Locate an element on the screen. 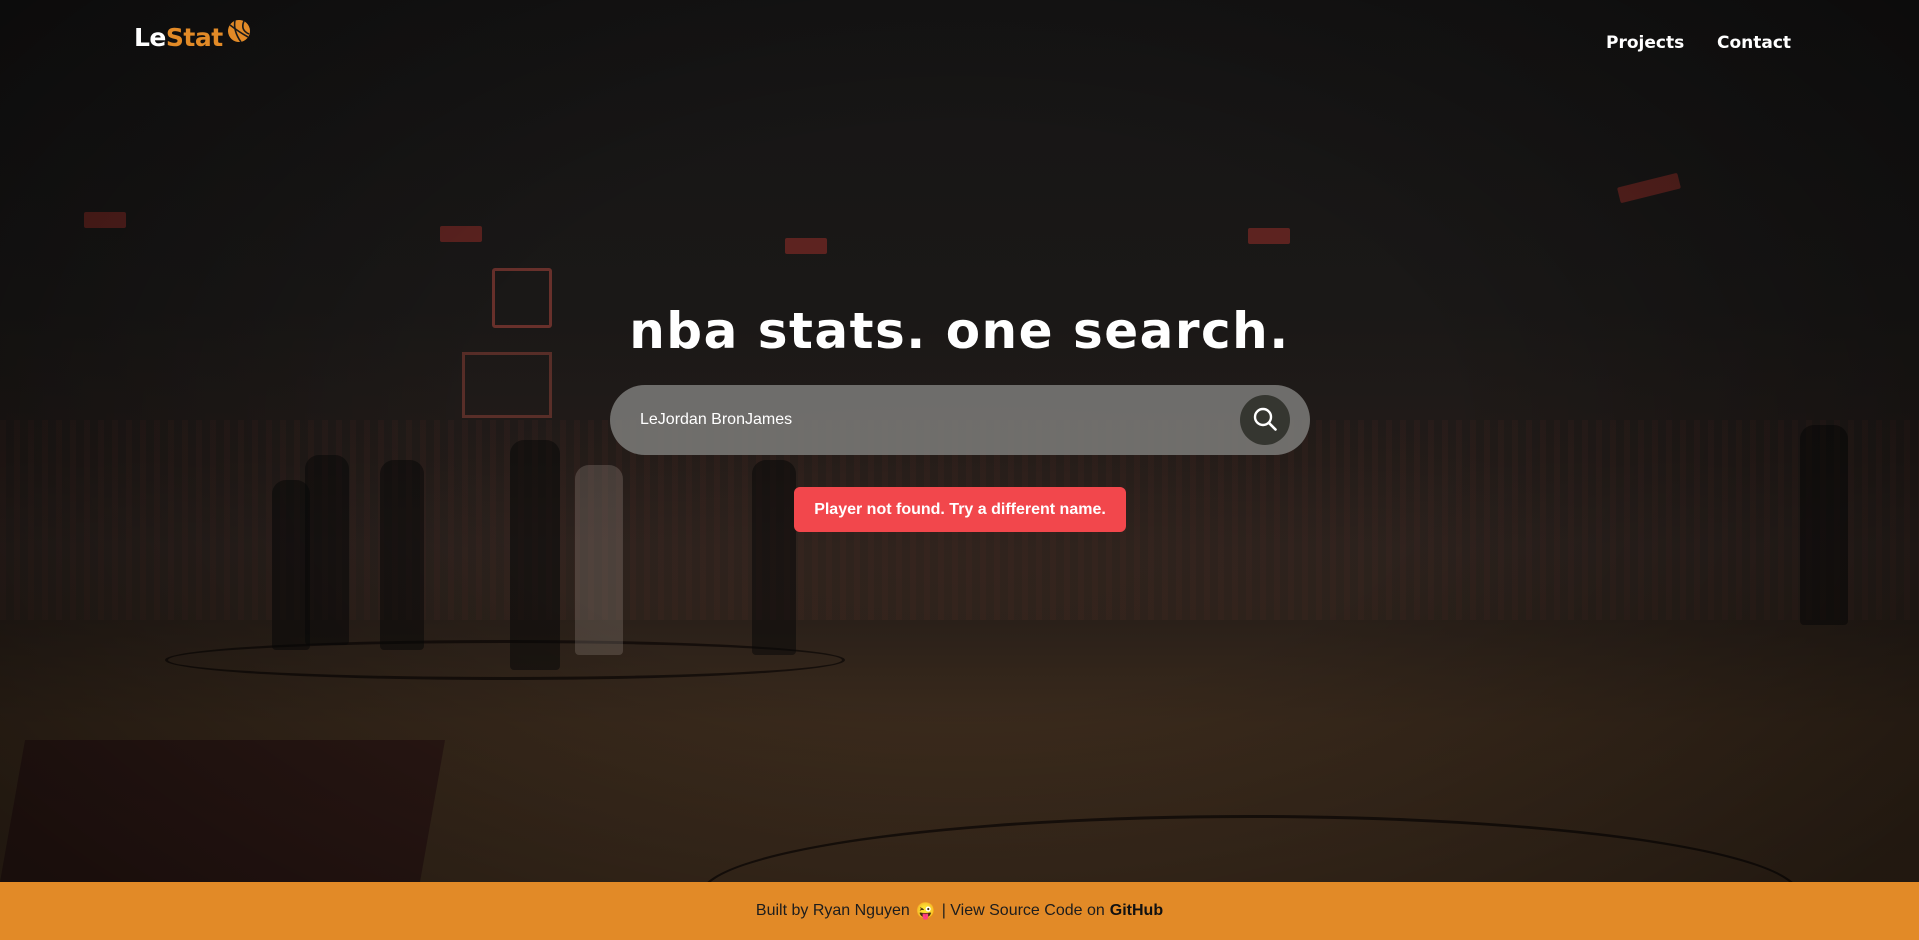 The height and width of the screenshot is (940, 1919). github-link: GitHub is located at coordinates (1136, 911).